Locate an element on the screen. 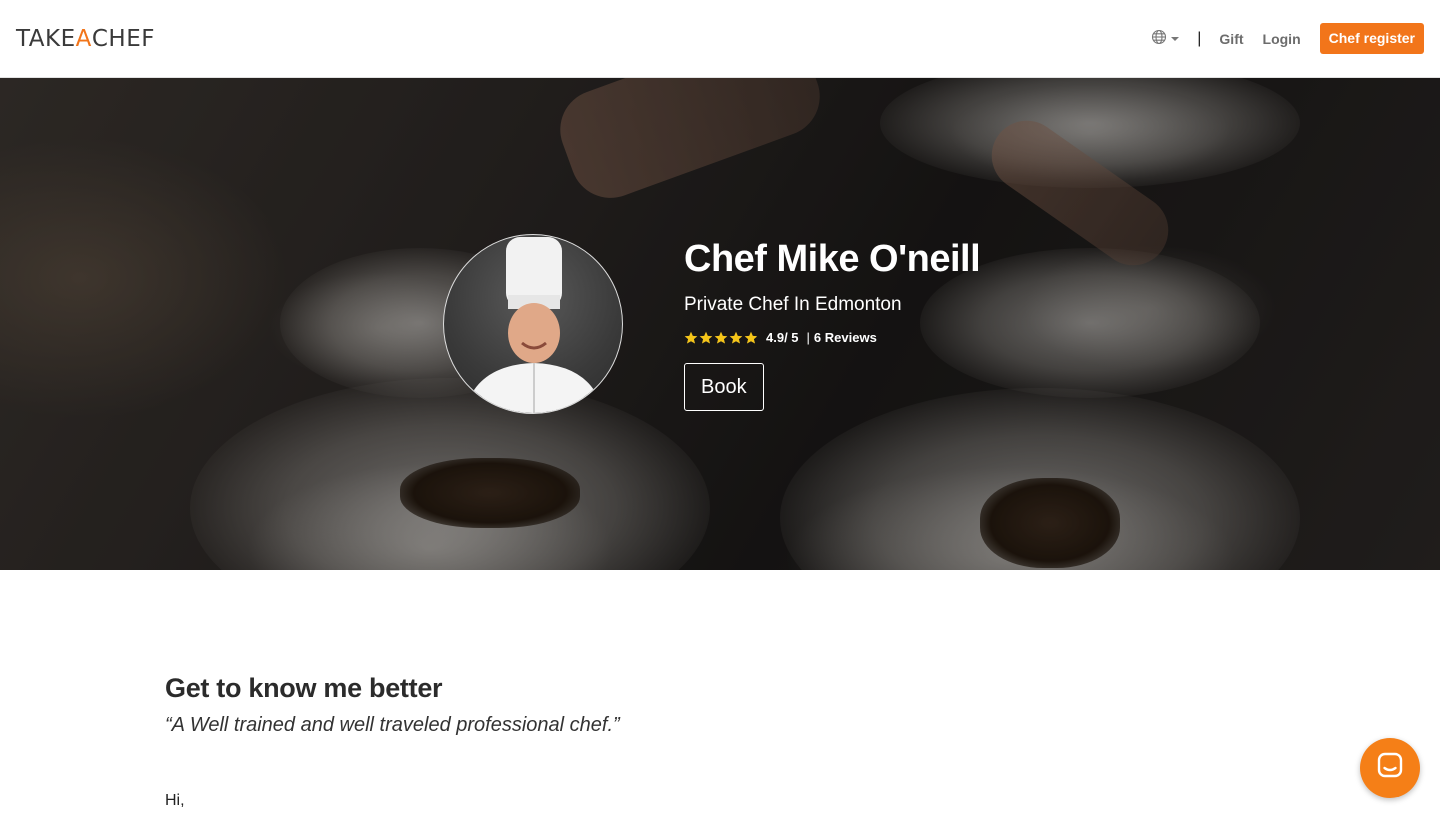 This screenshot has height=818, width=1440. top-header: TAKE A CHEF | Gift Login Chef register is located at coordinates (720, 39).